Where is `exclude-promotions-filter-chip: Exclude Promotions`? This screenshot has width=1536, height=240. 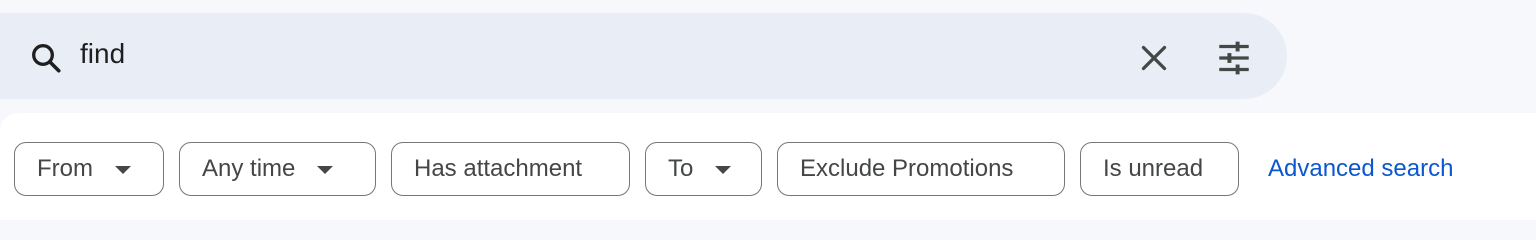
exclude-promotions-filter-chip: Exclude Promotions is located at coordinates (921, 169).